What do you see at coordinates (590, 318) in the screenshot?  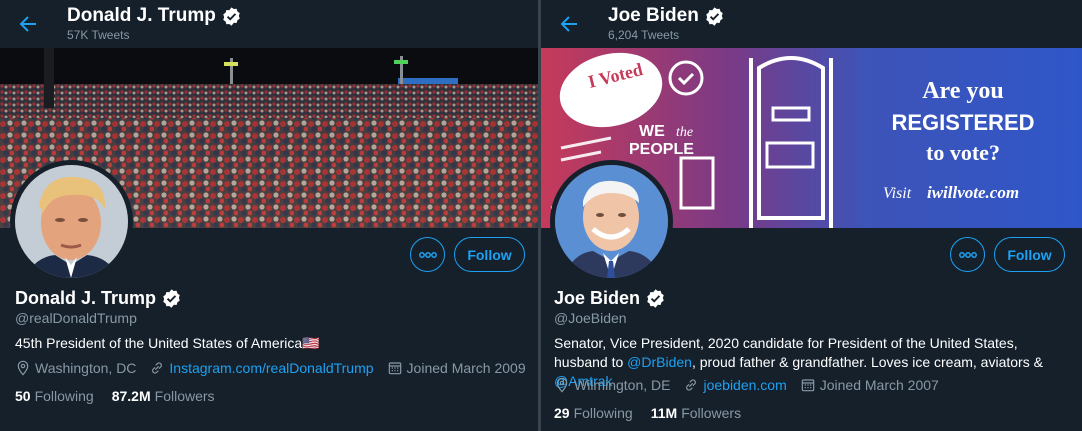 I see `user-handle: @JoeBiden` at bounding box center [590, 318].